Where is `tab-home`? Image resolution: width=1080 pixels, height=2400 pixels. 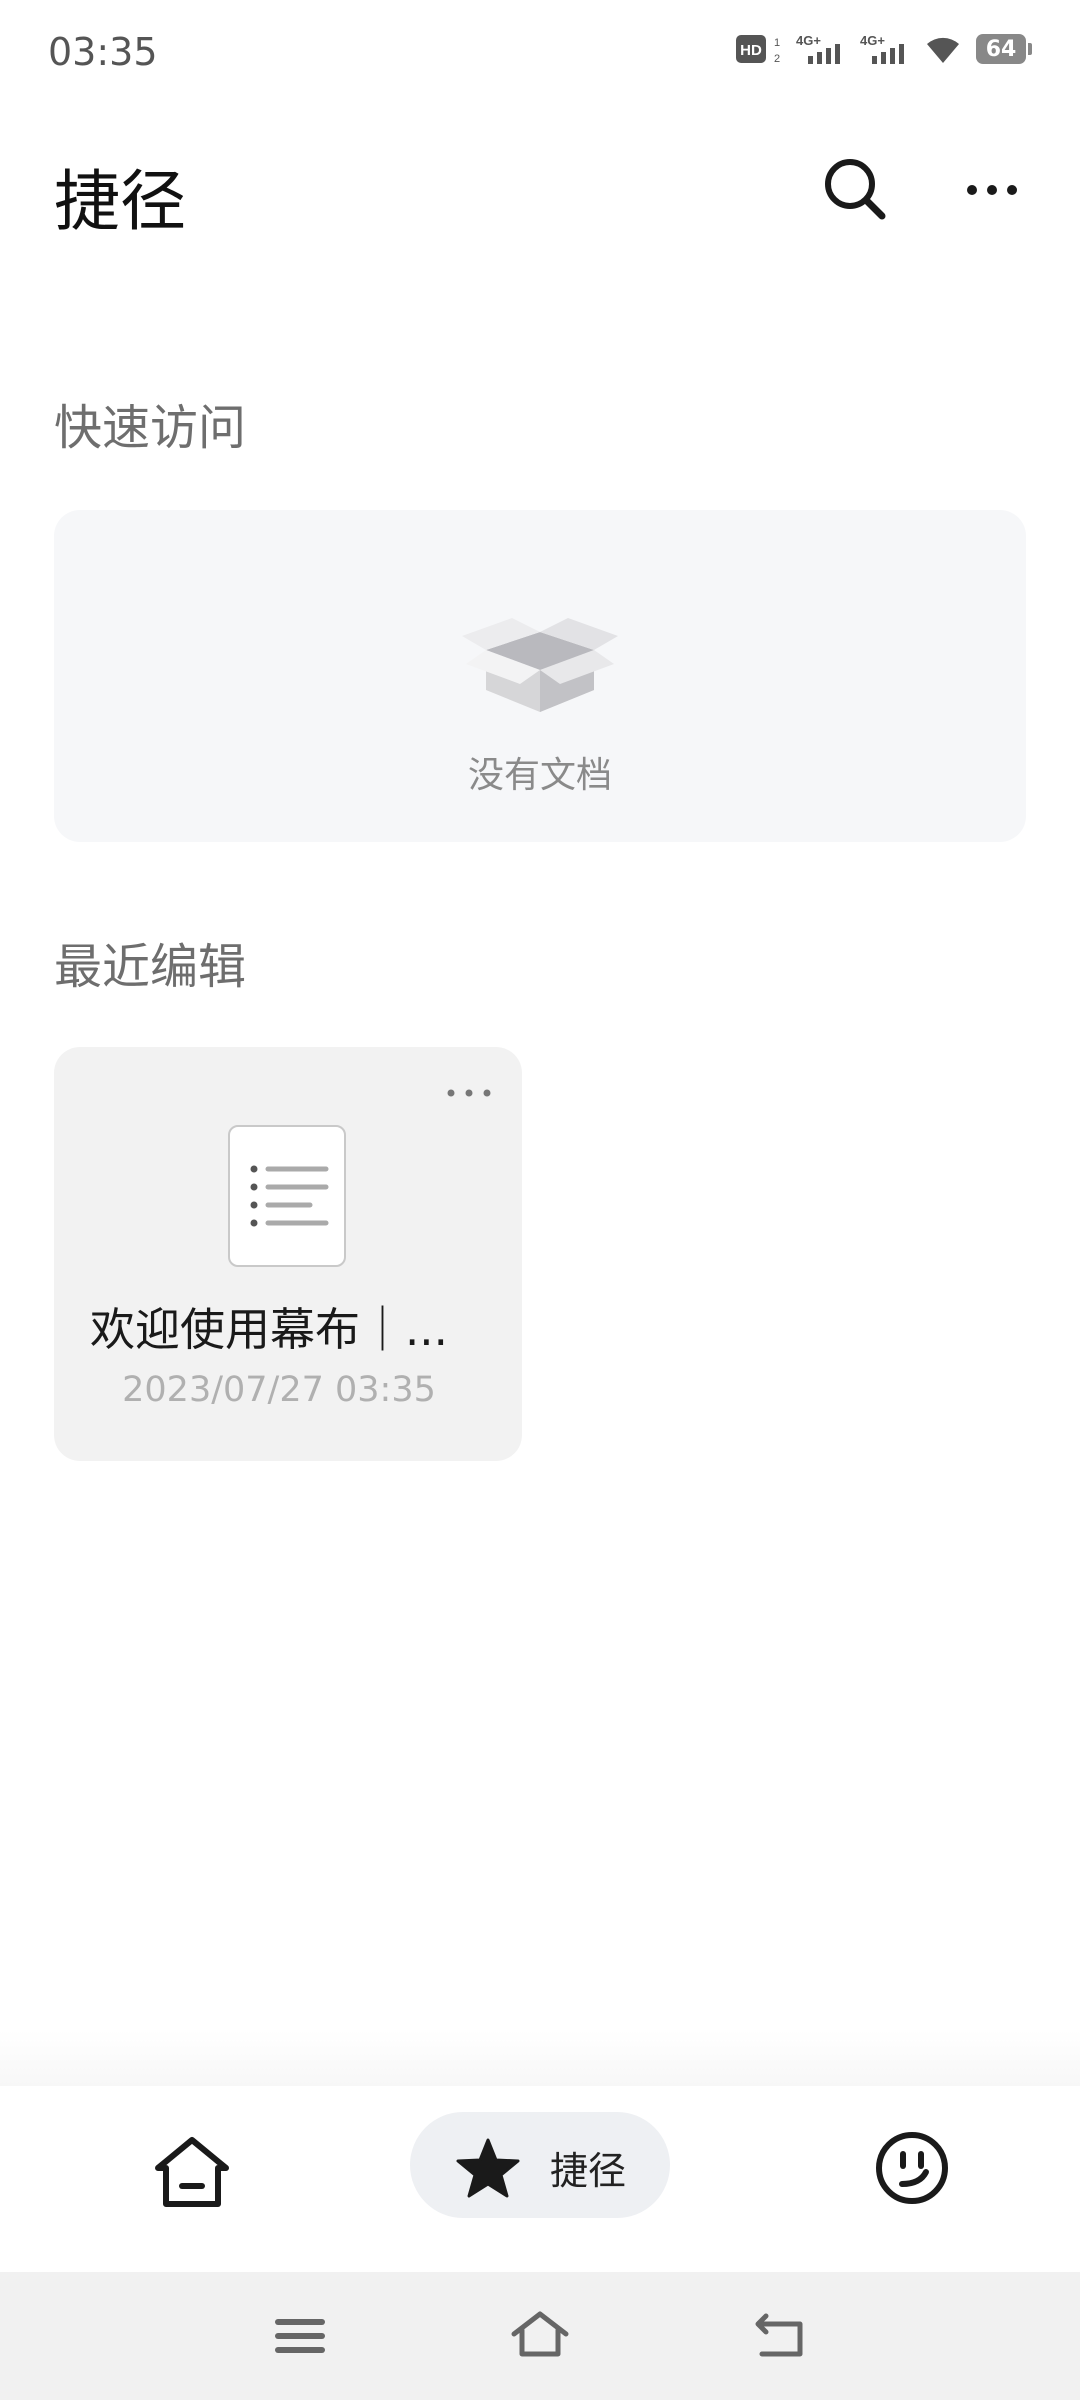 tab-home is located at coordinates (192, 2172).